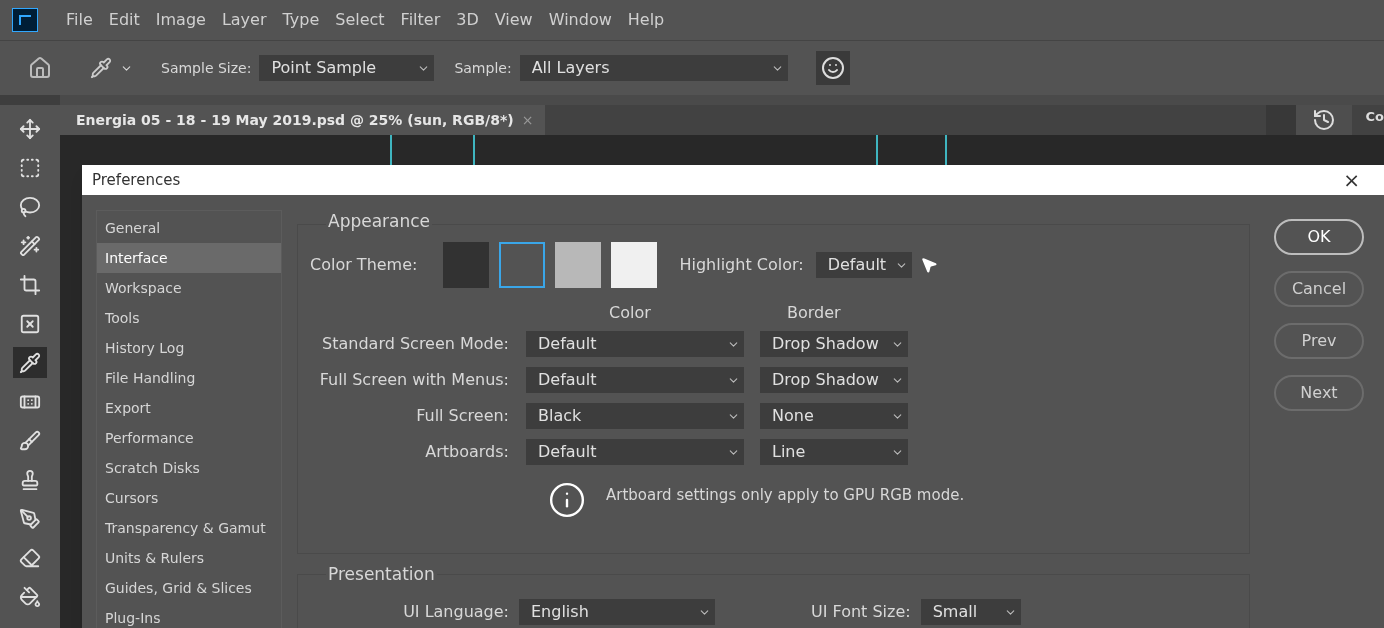 Image resolution: width=1384 pixels, height=628 pixels. Describe the element at coordinates (617, 612) in the screenshot. I see `ui-language-dropdown: English` at that location.